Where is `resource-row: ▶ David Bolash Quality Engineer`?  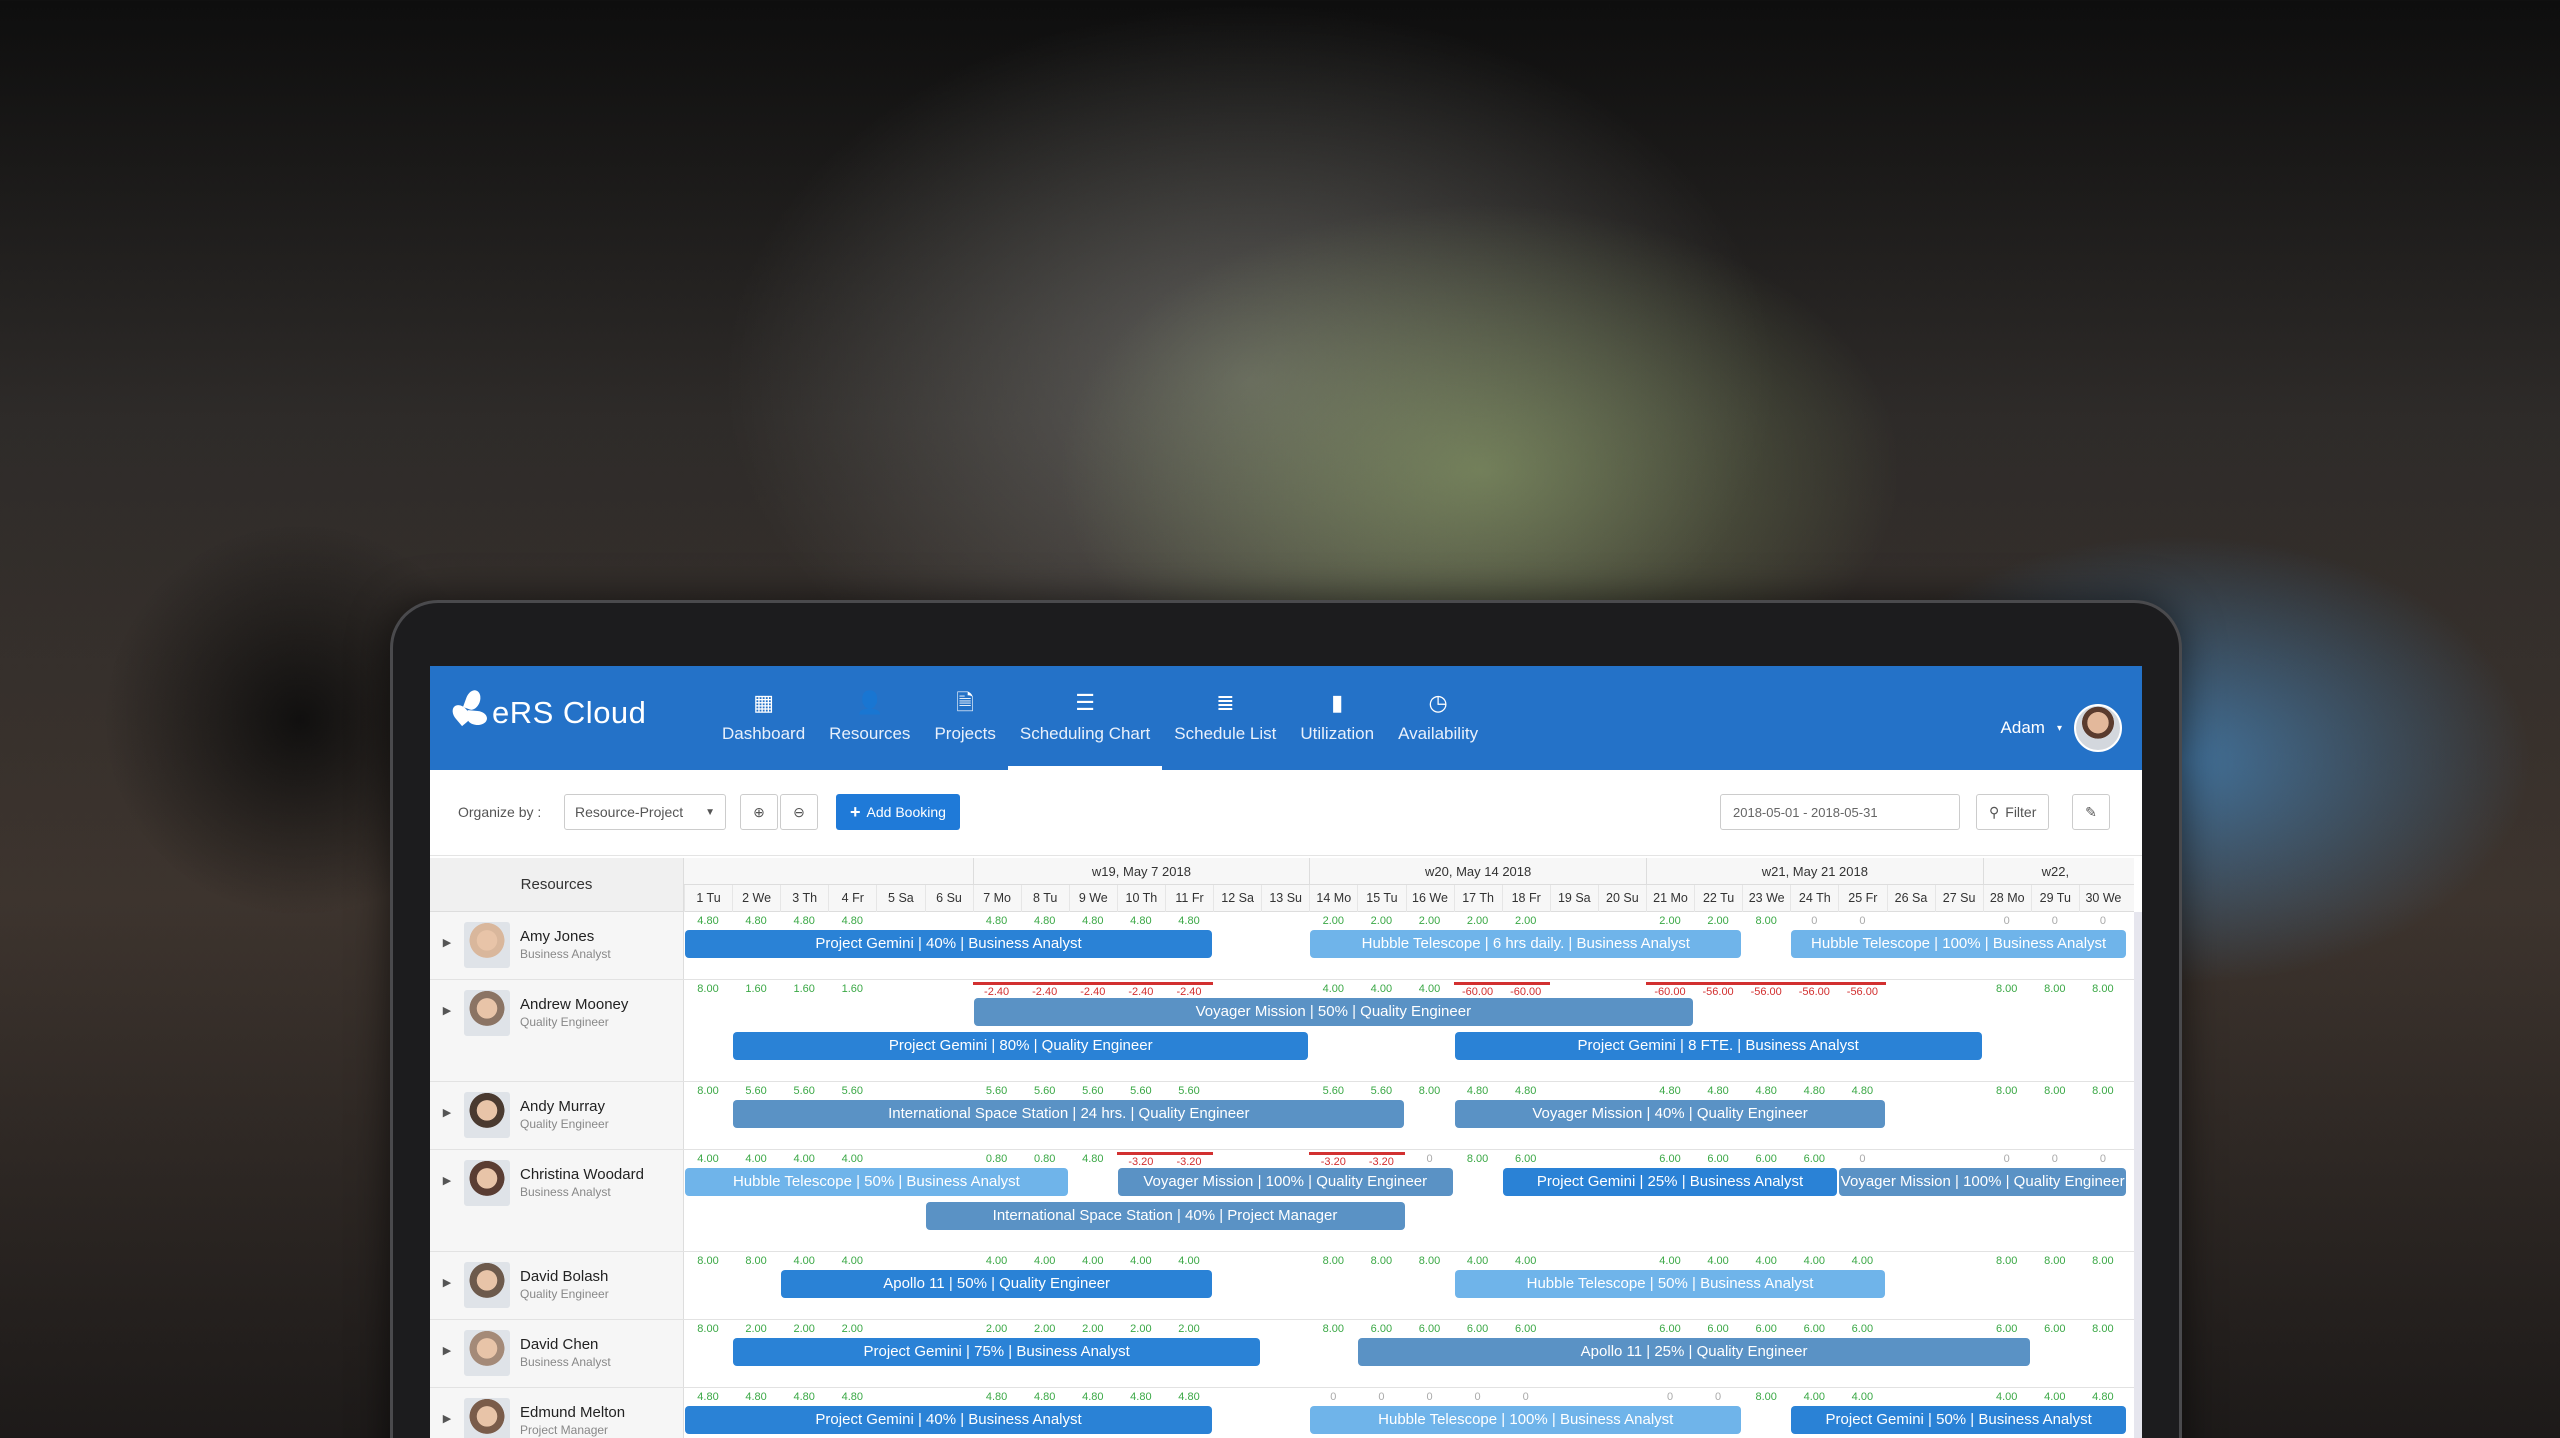
resource-row: ▶ David Bolash Quality Engineer is located at coordinates (557, 1286).